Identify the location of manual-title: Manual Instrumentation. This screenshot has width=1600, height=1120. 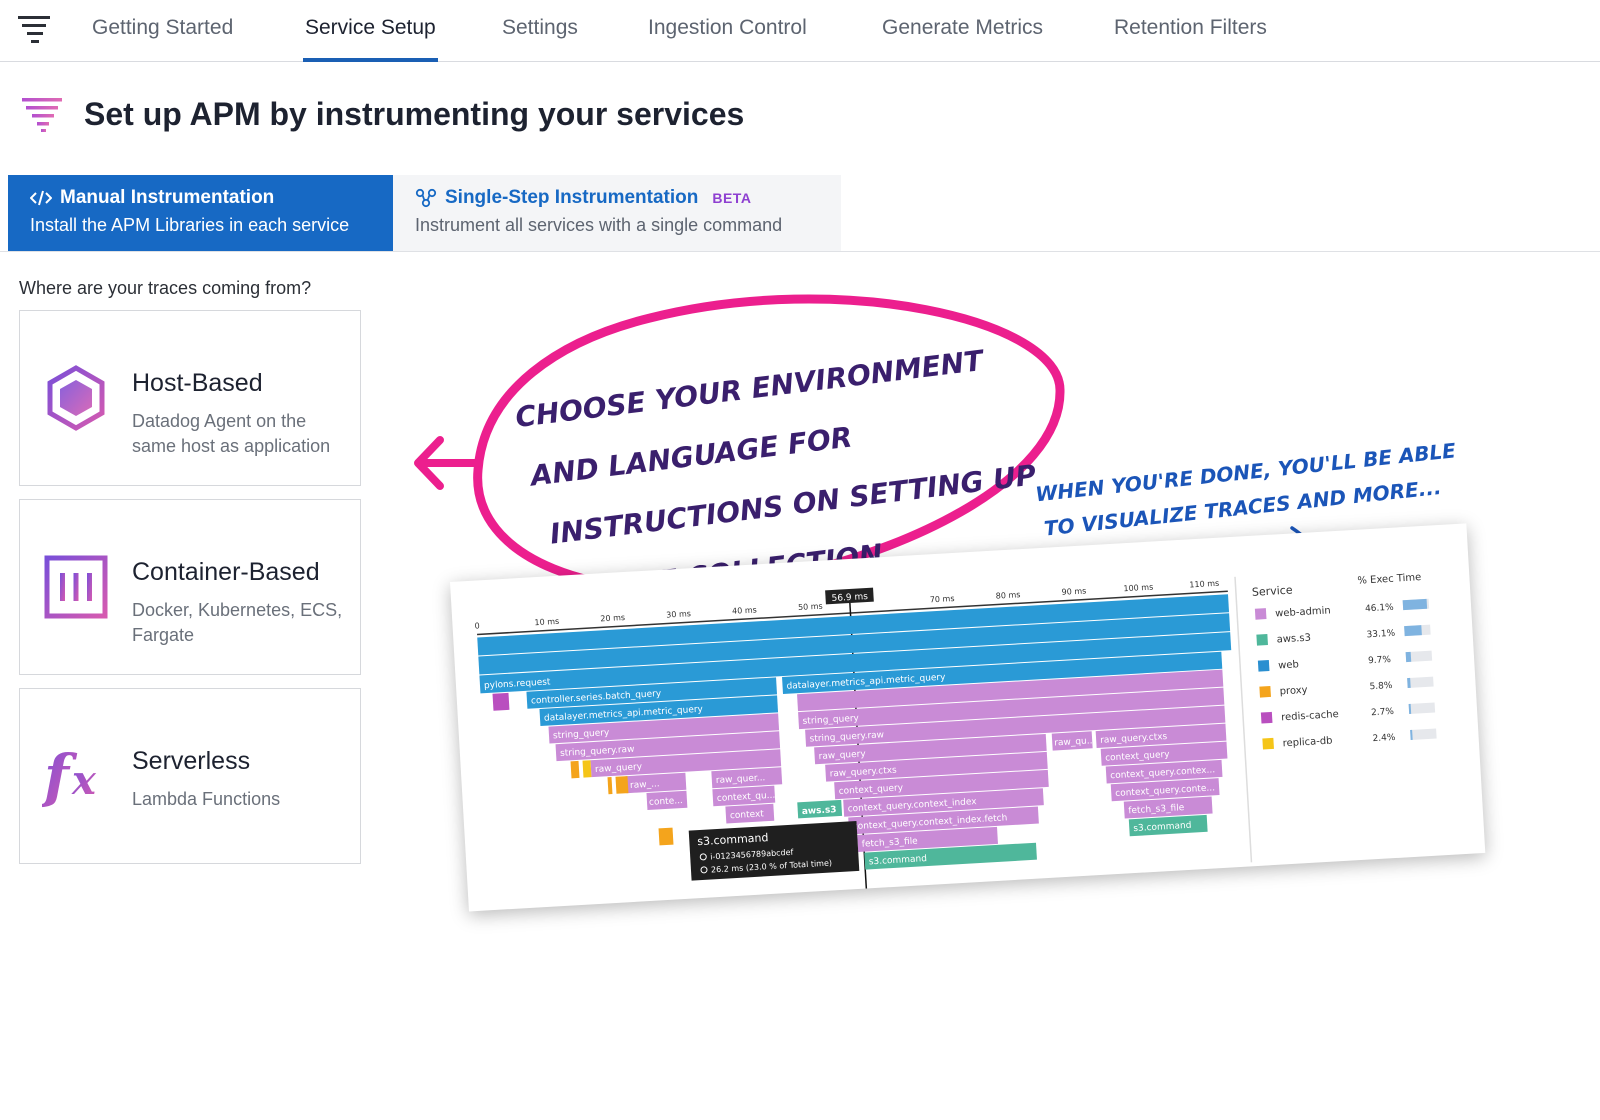
(167, 197).